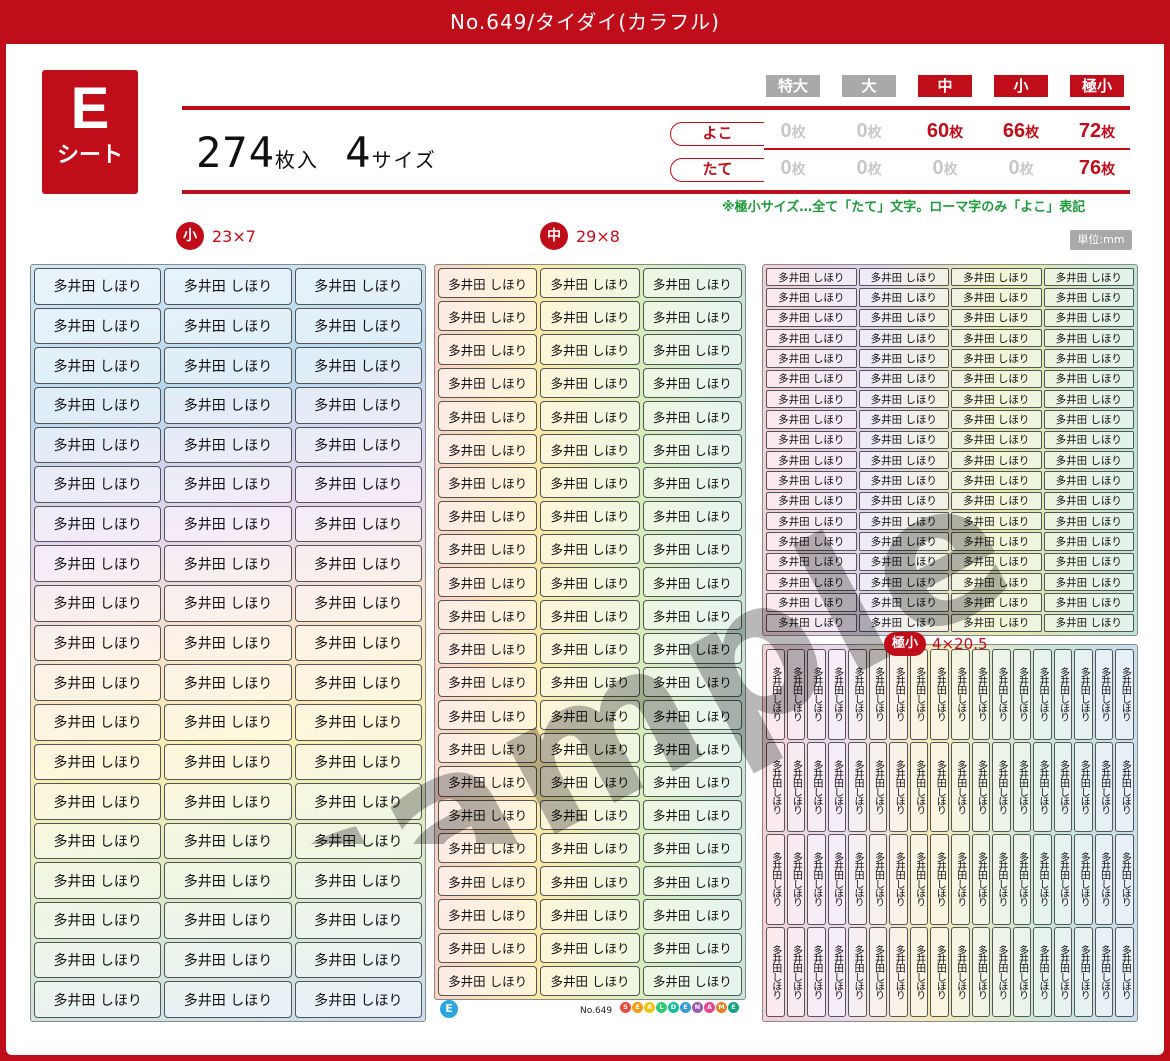 This screenshot has width=1170, height=1061. What do you see at coordinates (960, 644) in the screenshot?
I see `tiny-size-dims: 4×20.5` at bounding box center [960, 644].